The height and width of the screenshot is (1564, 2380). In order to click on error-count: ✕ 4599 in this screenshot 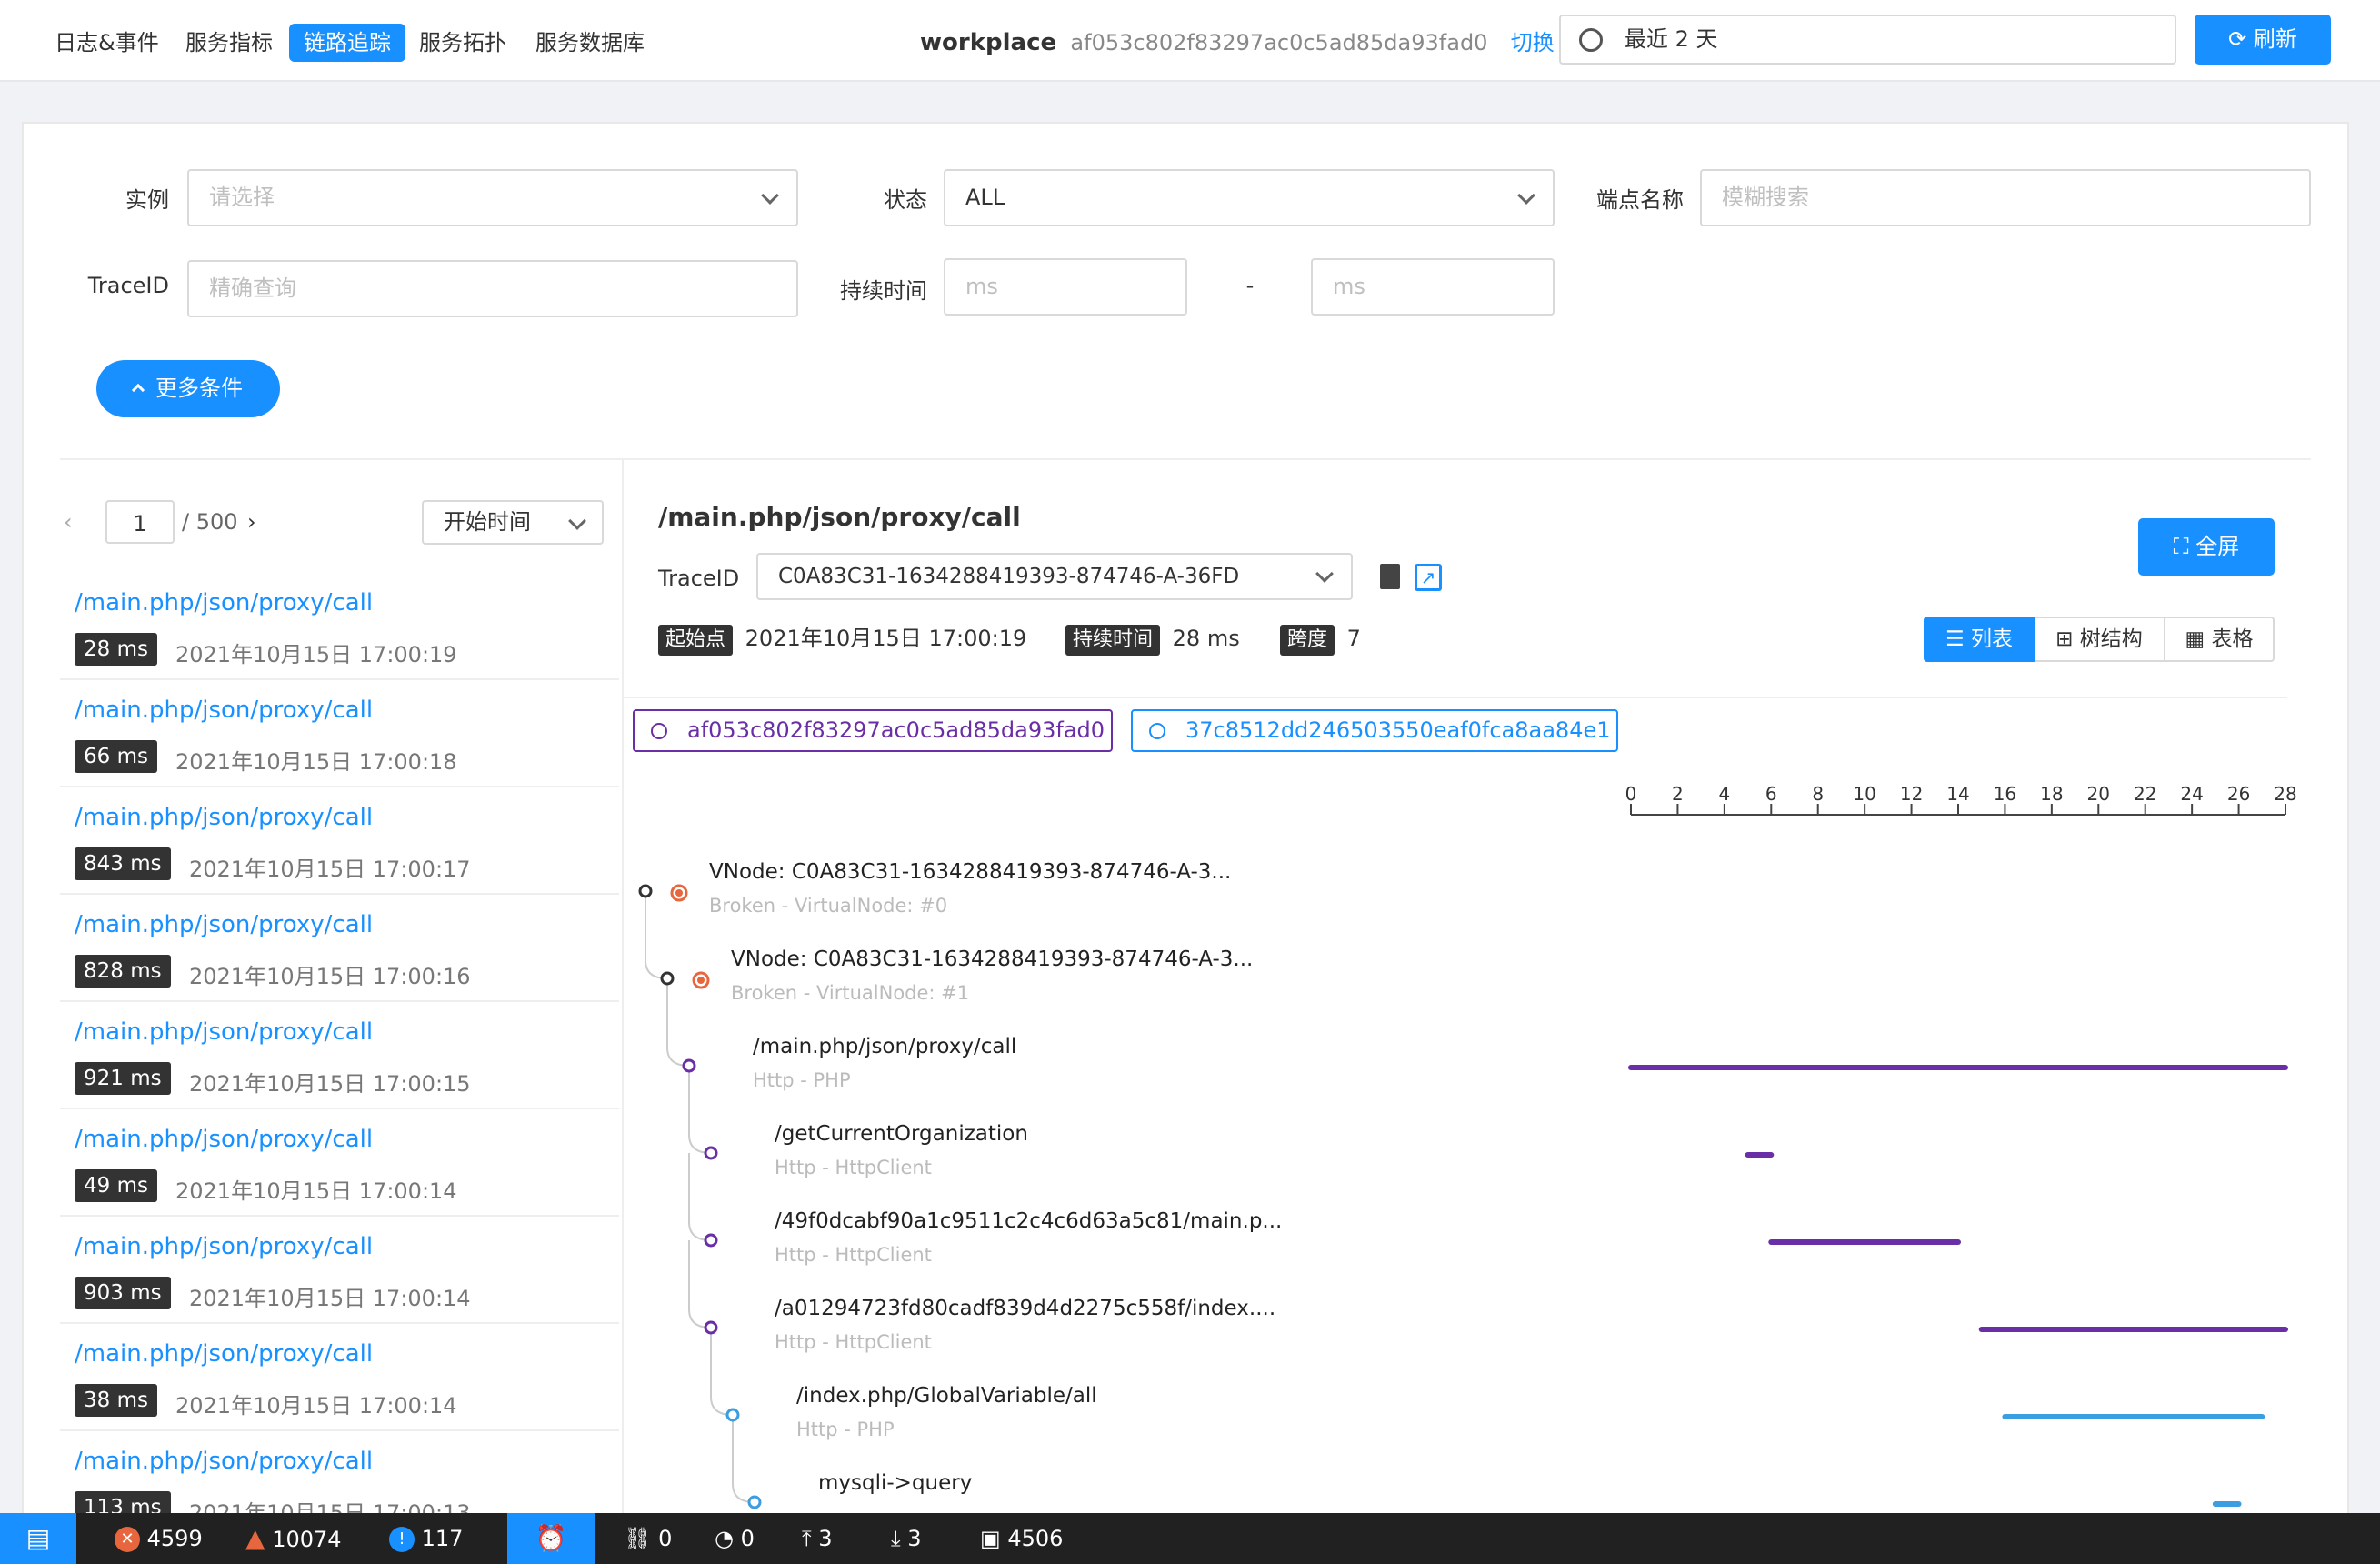, I will do `click(159, 1538)`.